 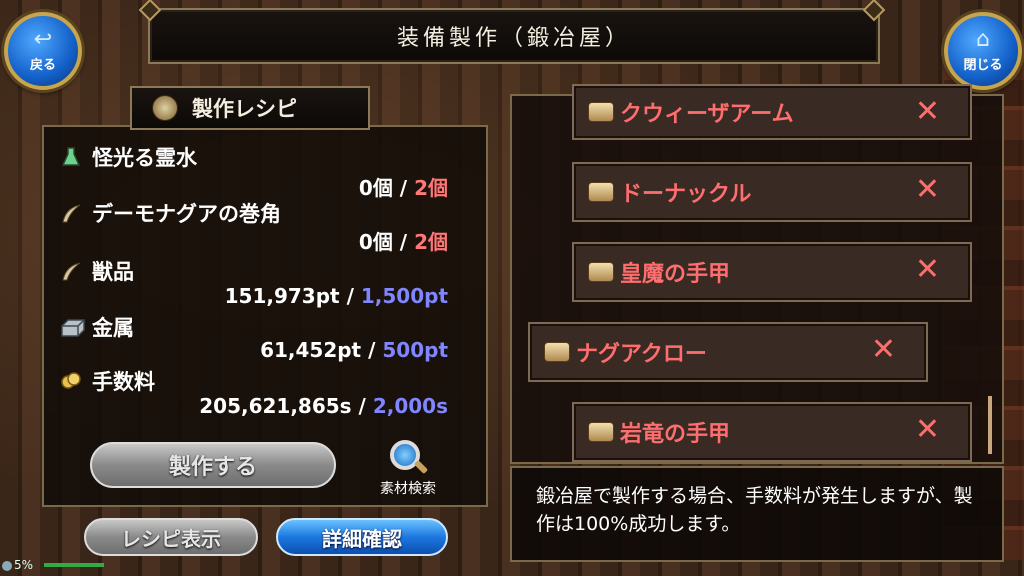 I want to click on material-quantity: 151,973pt / 1,500pt, so click(x=336, y=296).